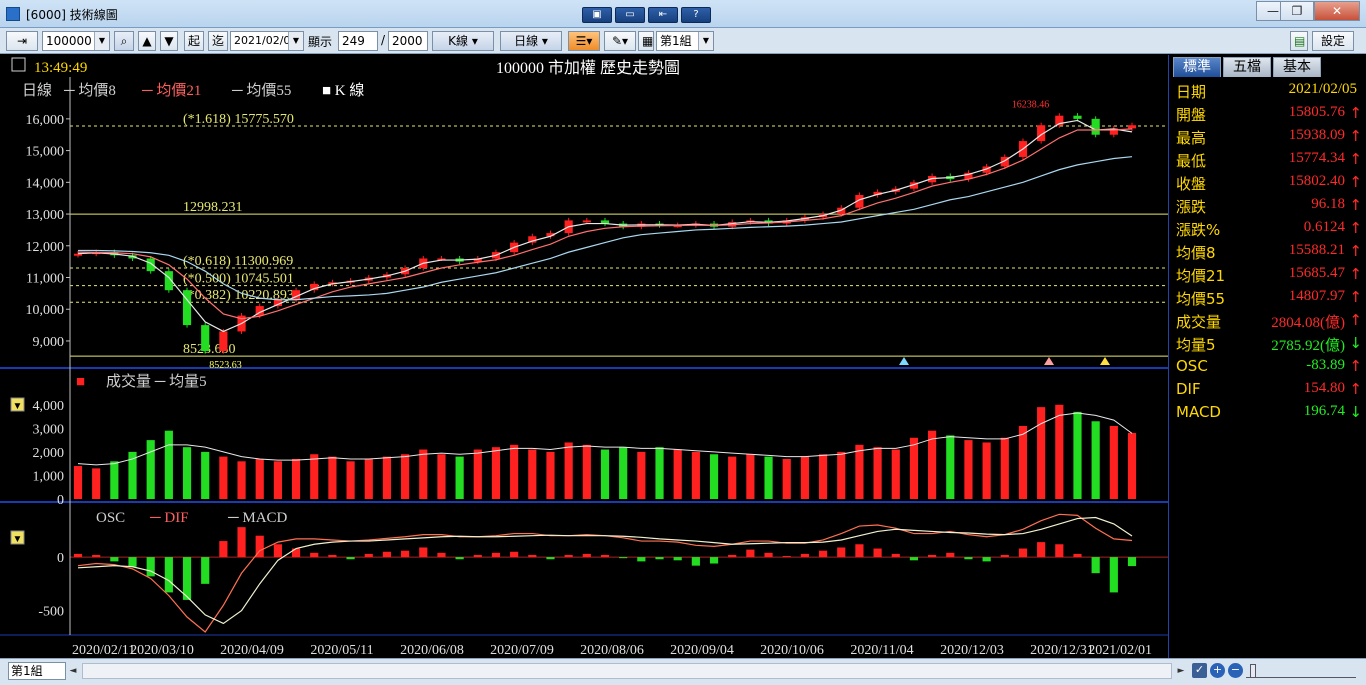  I want to click on layout-button: ▣, so click(597, 15).